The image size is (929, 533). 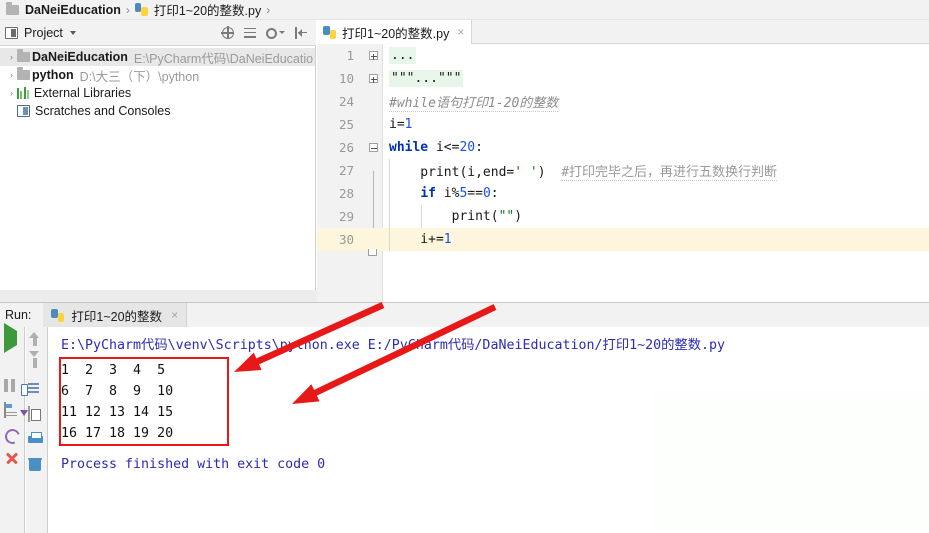 I want to click on stop-icon, so click(x=12, y=363).